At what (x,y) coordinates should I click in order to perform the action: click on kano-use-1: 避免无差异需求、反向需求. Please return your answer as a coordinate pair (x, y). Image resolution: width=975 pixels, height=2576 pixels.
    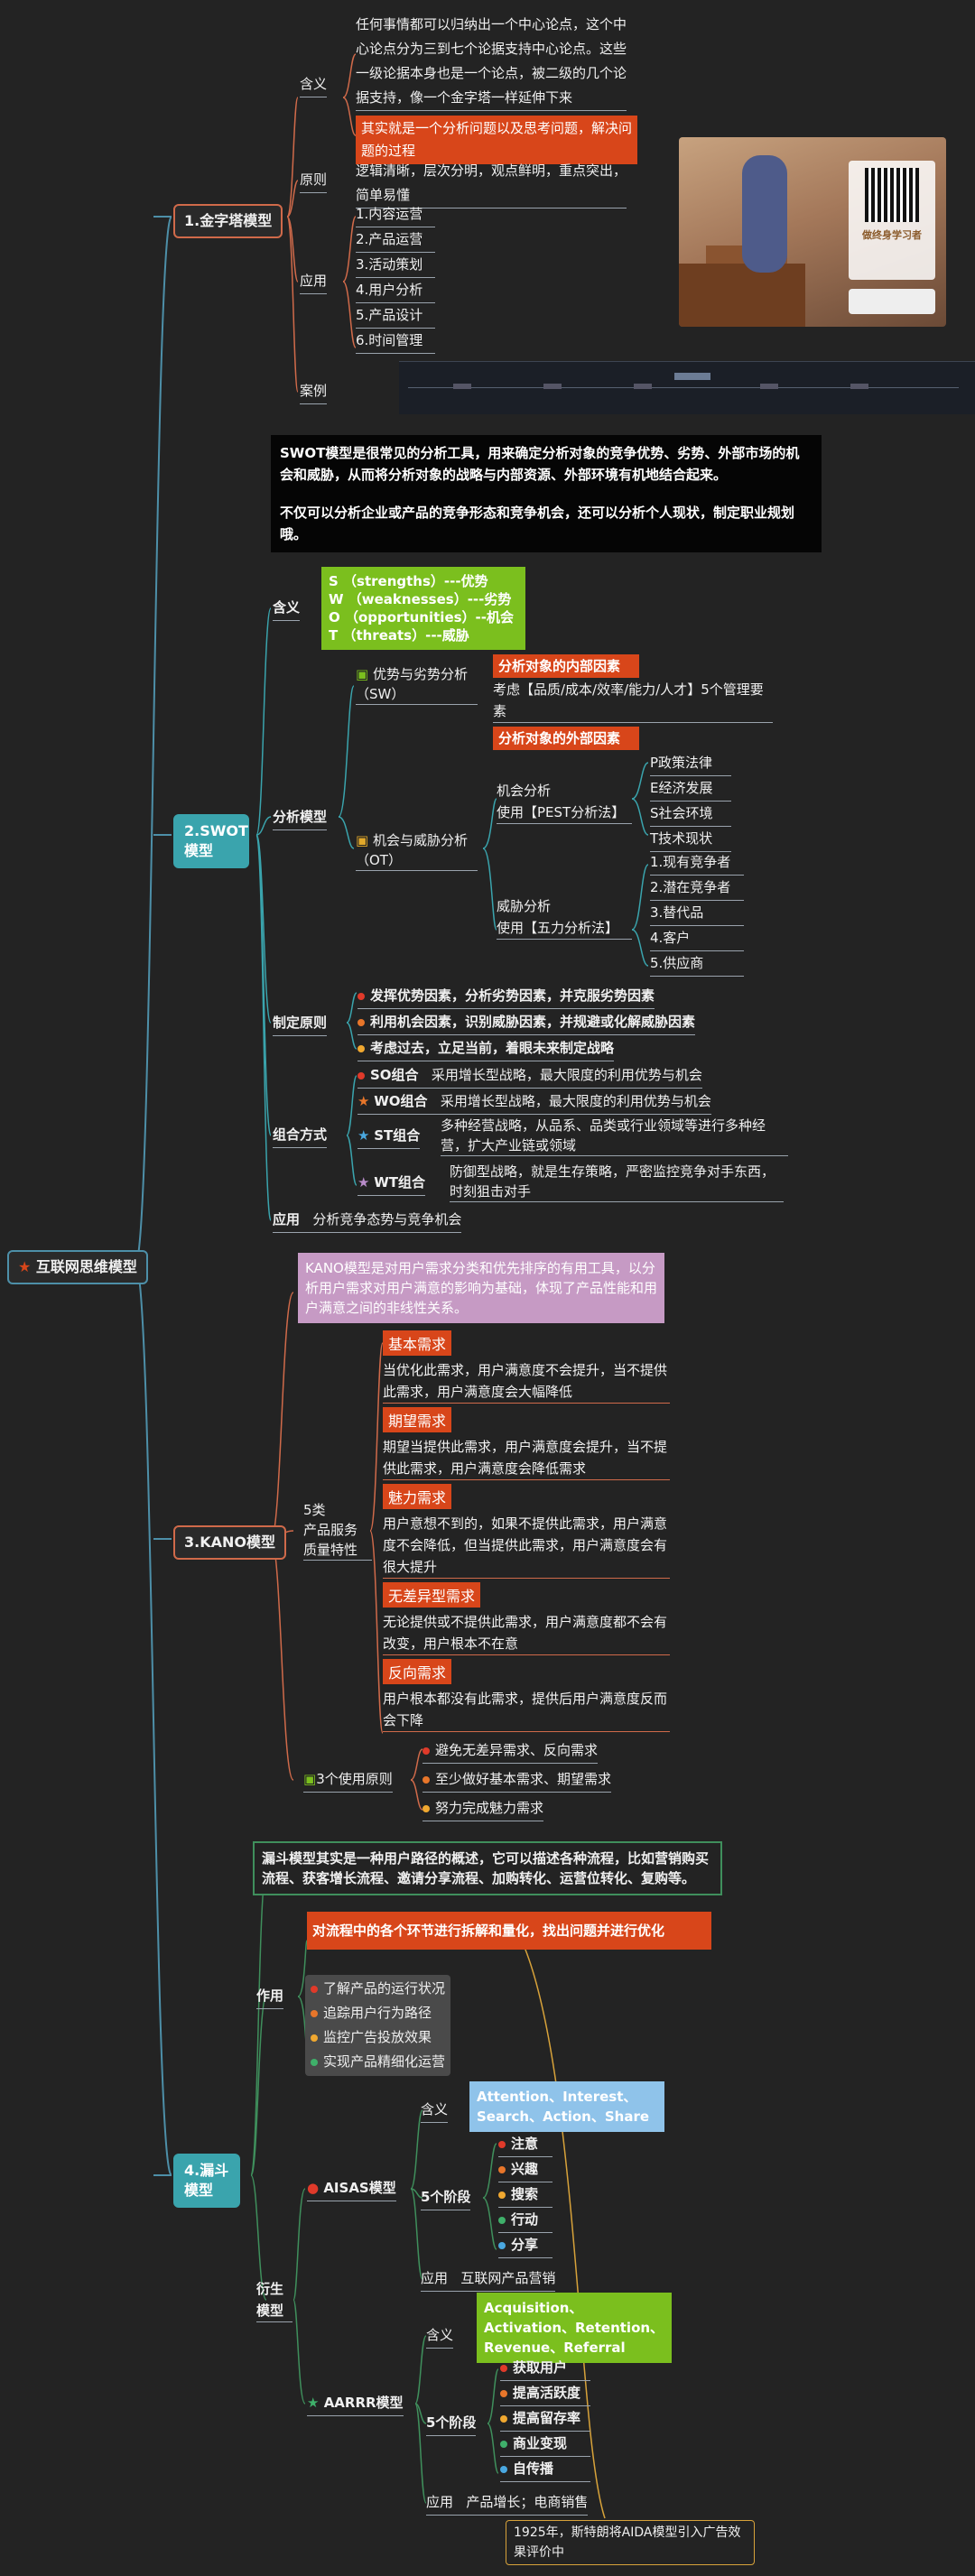
    Looking at the image, I should click on (510, 1751).